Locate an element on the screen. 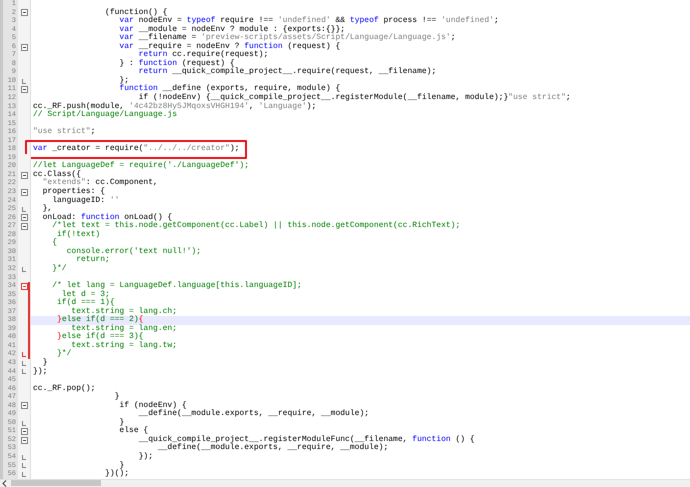 This screenshot has height=487, width=690. code-line: })(); is located at coordinates (117, 474).